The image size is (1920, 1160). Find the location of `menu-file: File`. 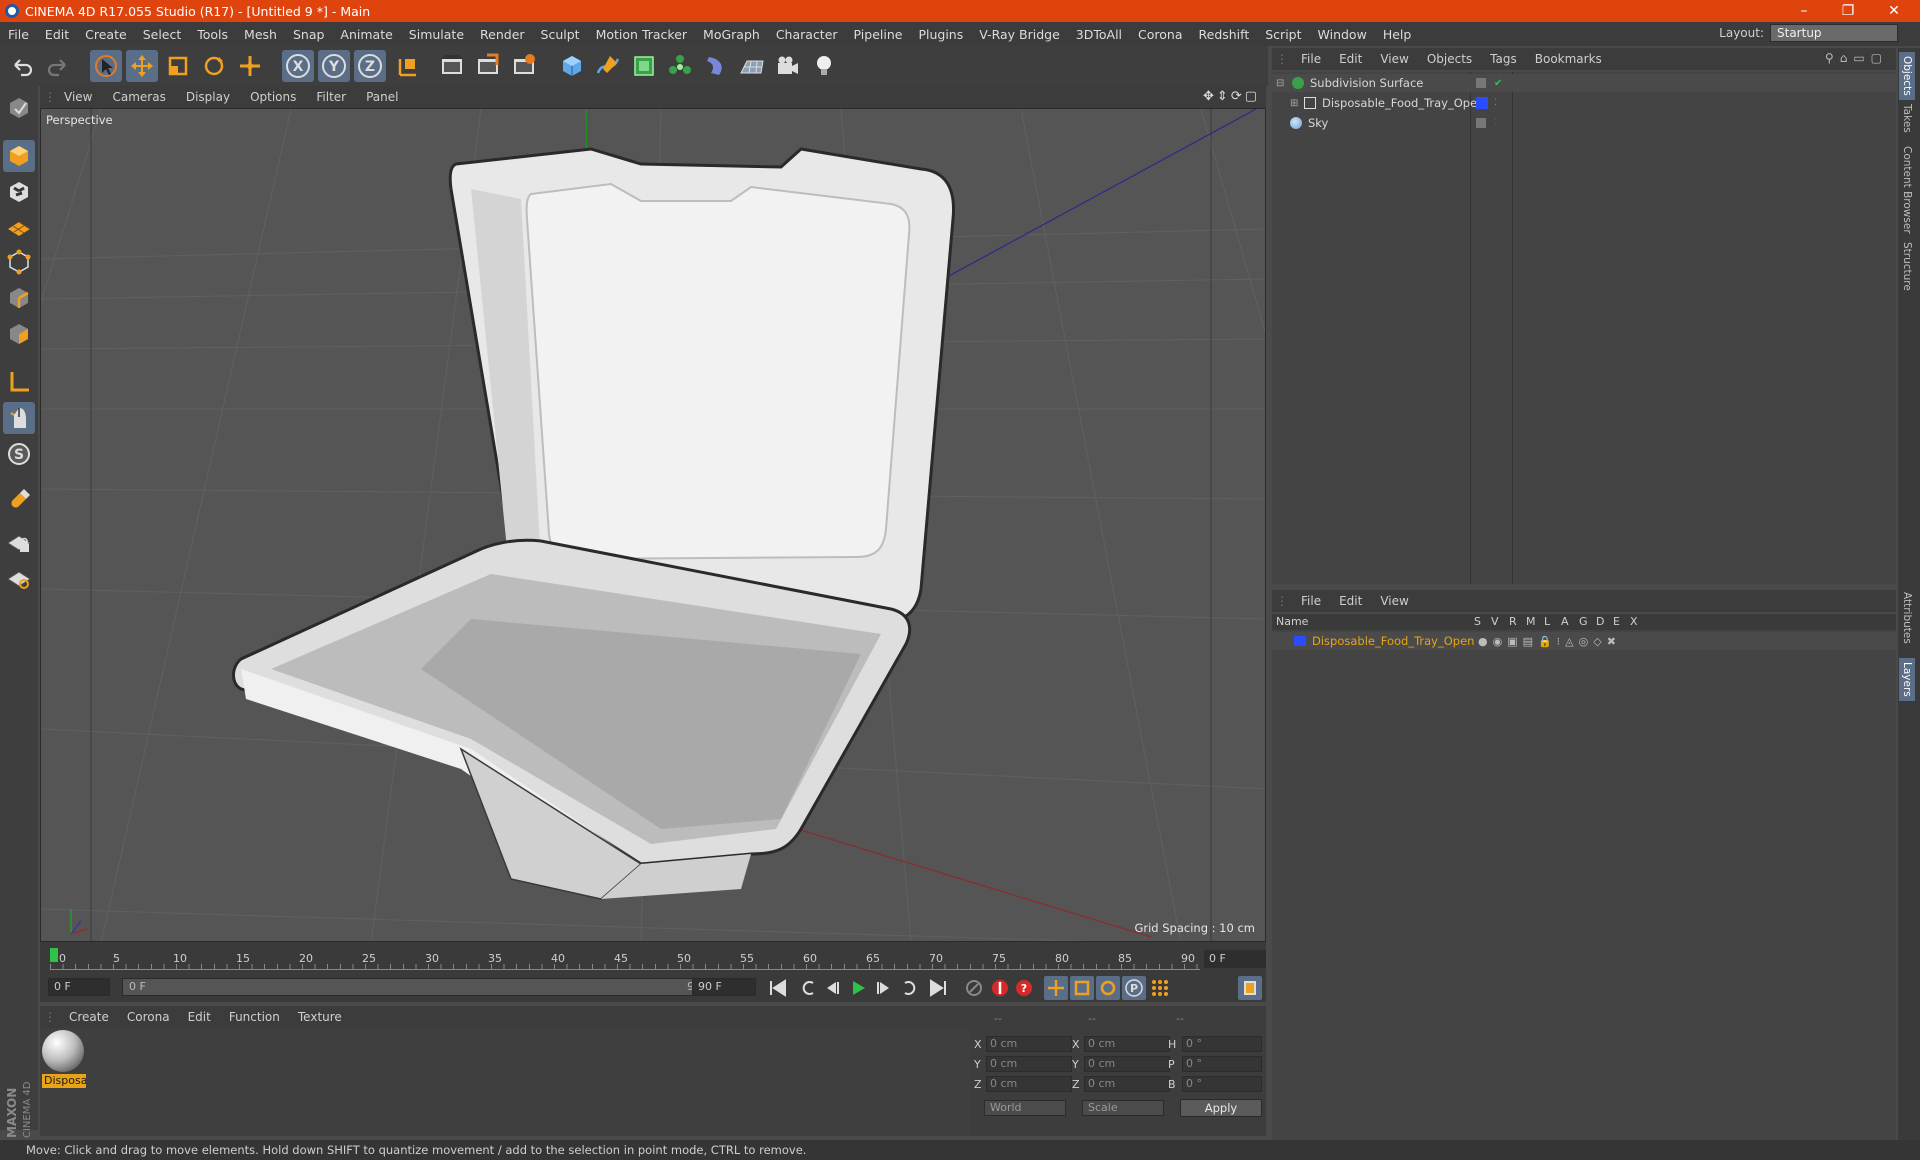

menu-file: File is located at coordinates (18, 34).